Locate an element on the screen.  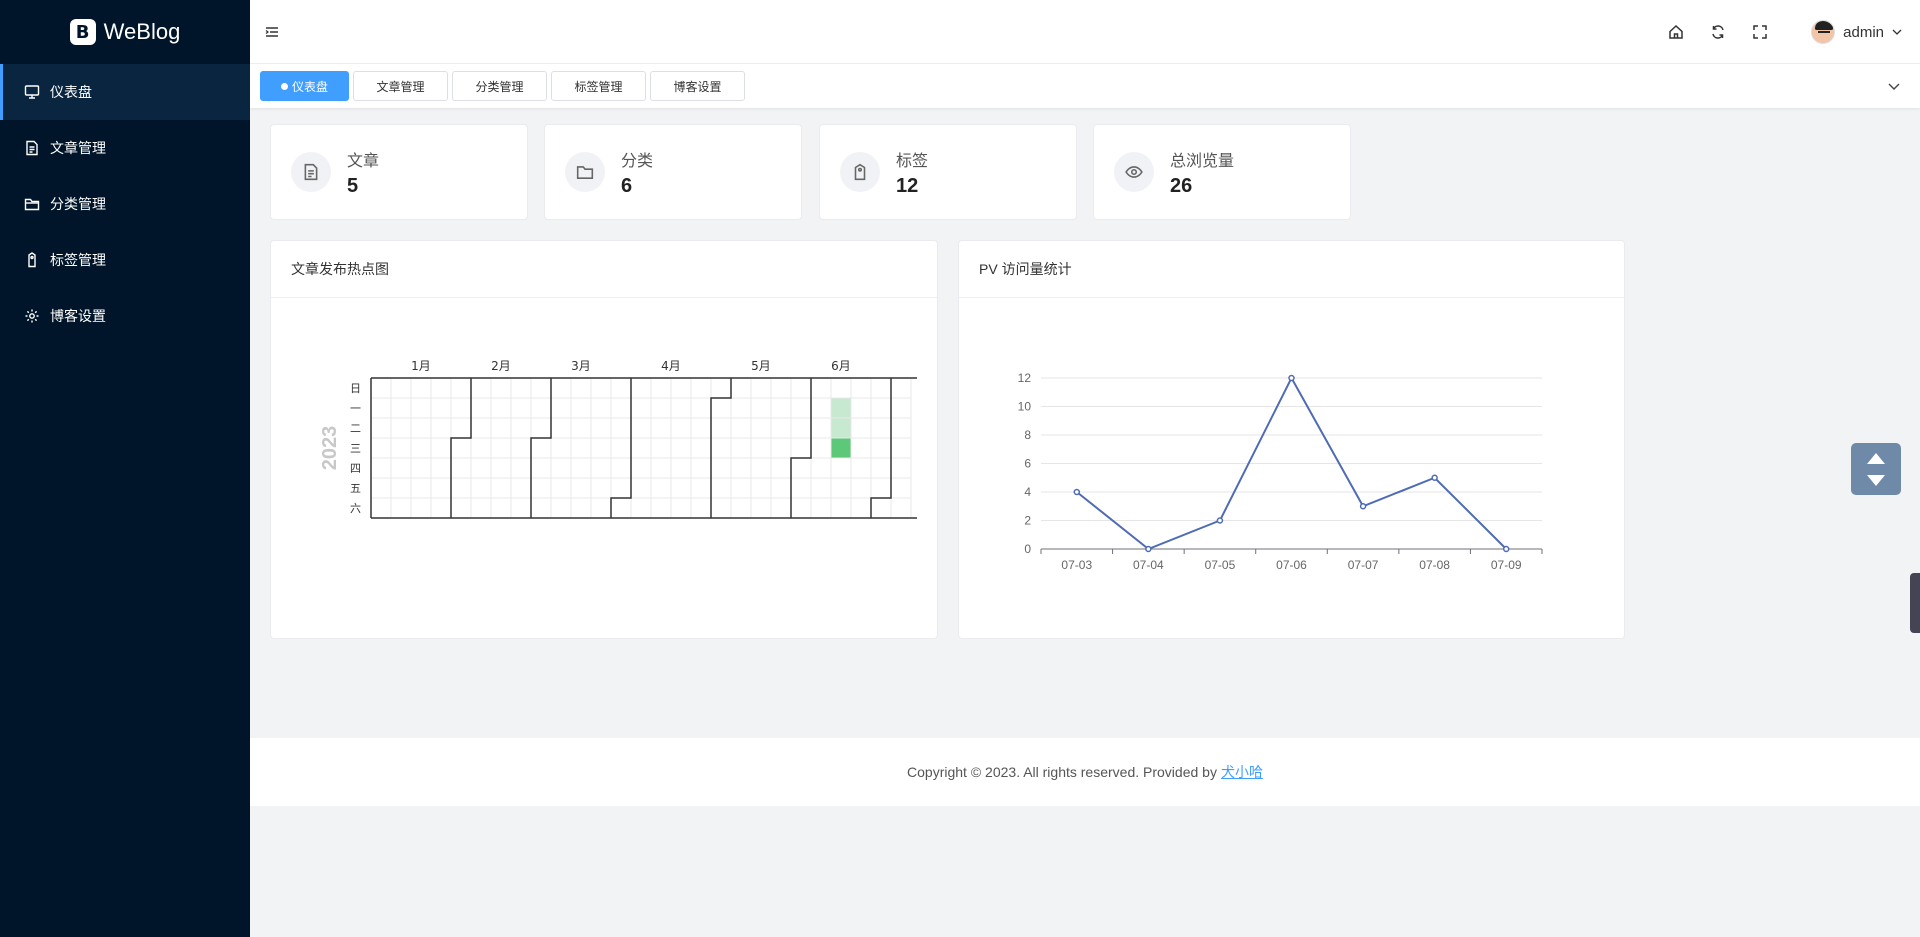
stat-value: 5 is located at coordinates (353, 185).